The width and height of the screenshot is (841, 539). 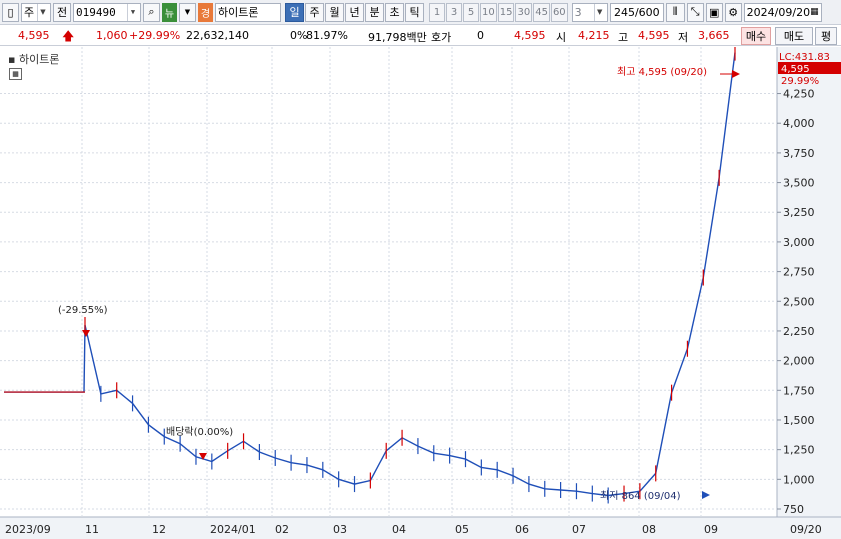 What do you see at coordinates (662, 72) in the screenshot?
I see `high-annotation: 최고 4,595 (09/20)` at bounding box center [662, 72].